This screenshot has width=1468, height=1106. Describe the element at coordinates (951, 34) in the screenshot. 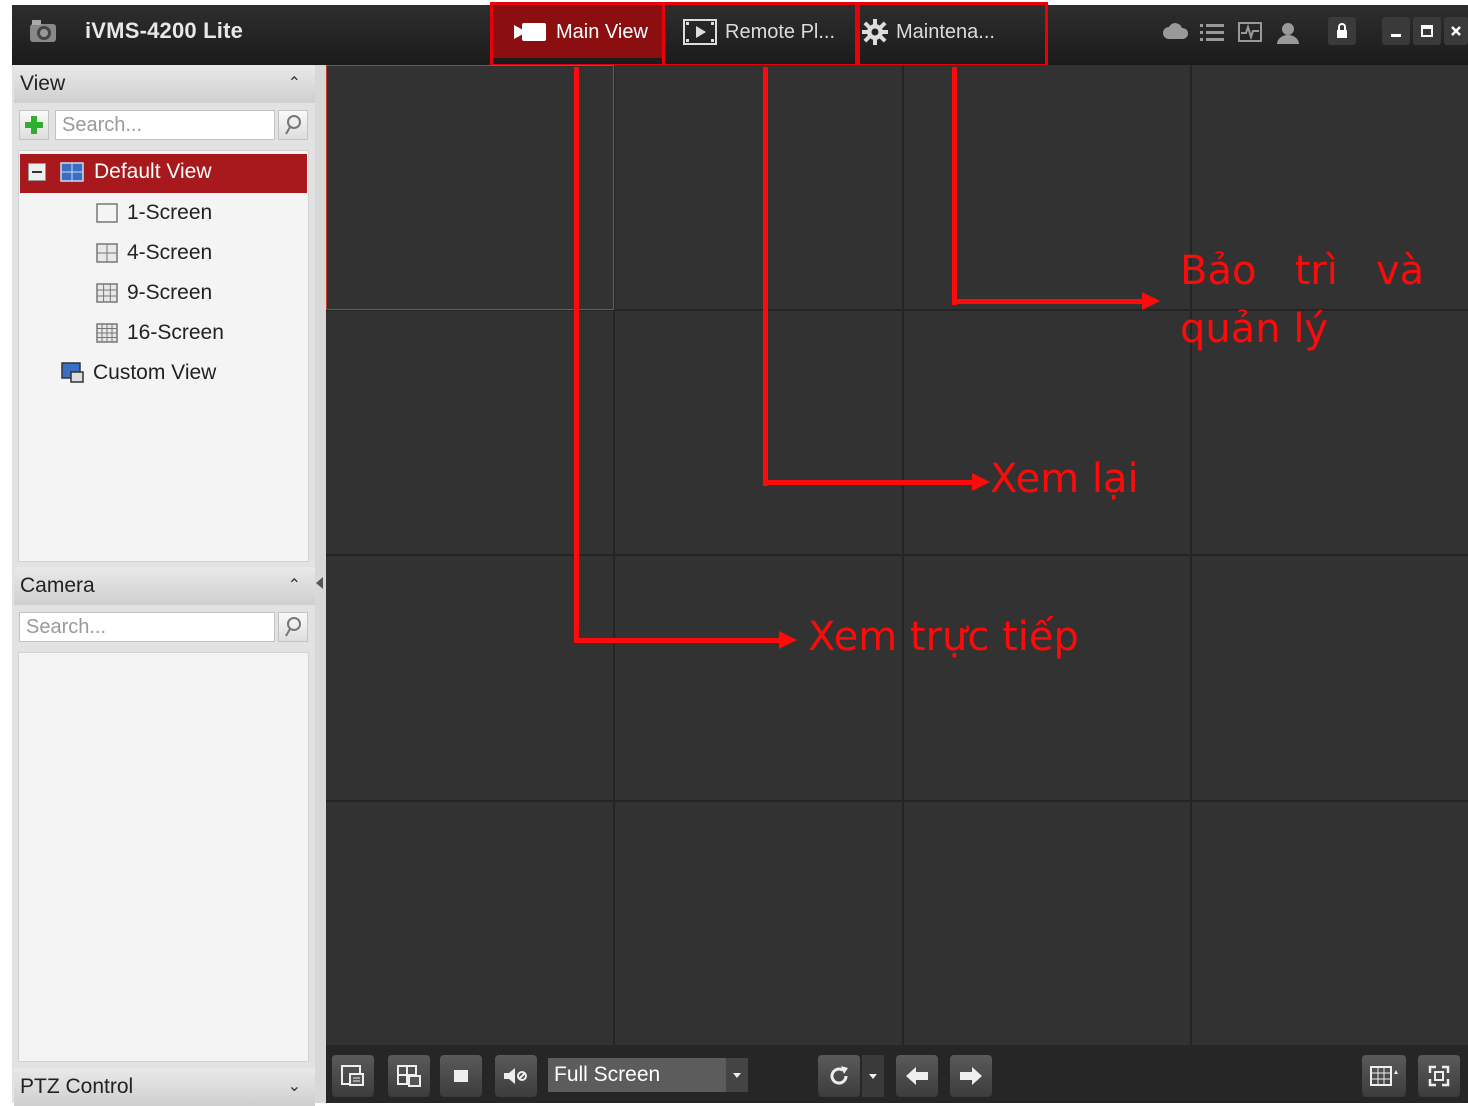

I see `highlight-maintenance` at that location.